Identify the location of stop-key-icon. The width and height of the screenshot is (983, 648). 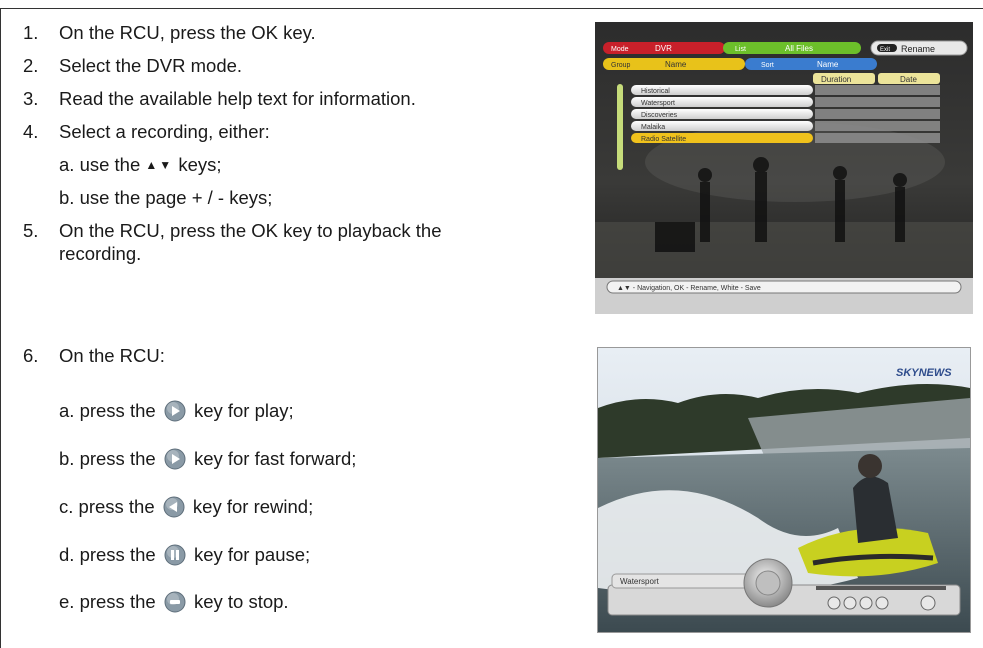
(175, 602).